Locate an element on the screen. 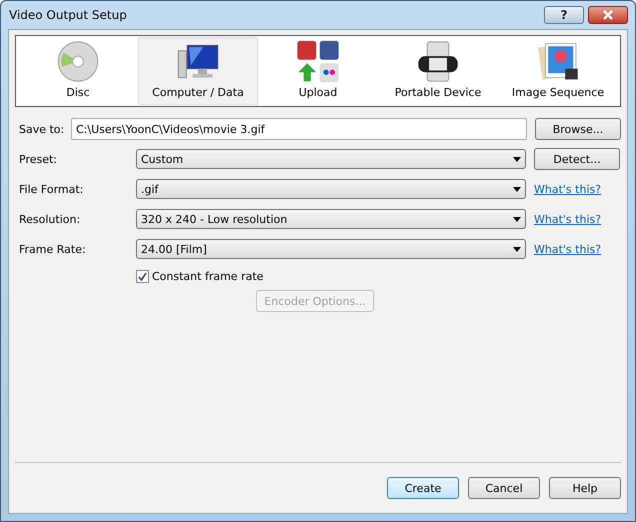  category-tab: Computer / Data is located at coordinates (198, 71).